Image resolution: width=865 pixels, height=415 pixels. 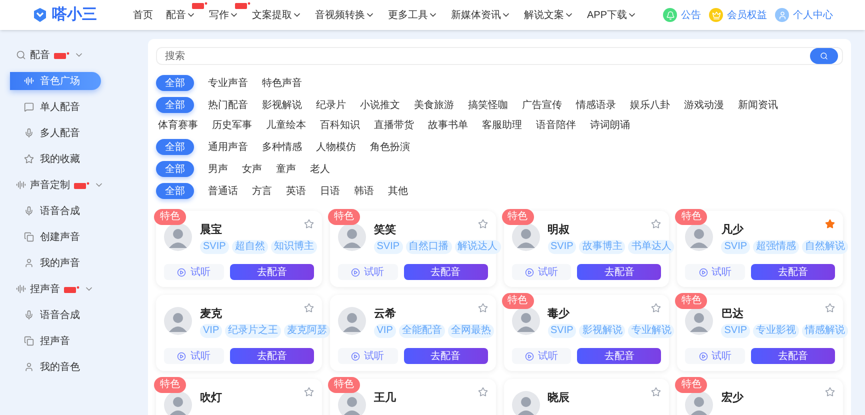 I want to click on filter-chip: 游戏动漫, so click(x=704, y=105).